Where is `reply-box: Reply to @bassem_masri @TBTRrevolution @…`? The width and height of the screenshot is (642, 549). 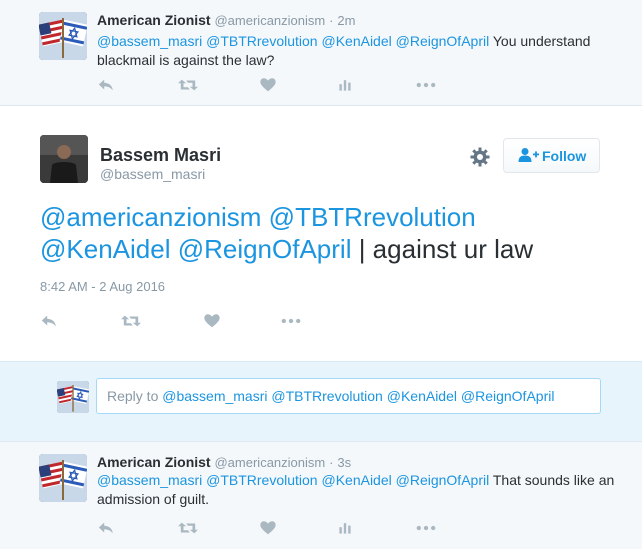
reply-box: Reply to @bassem_masri @TBTRrevolution @… is located at coordinates (321, 401).